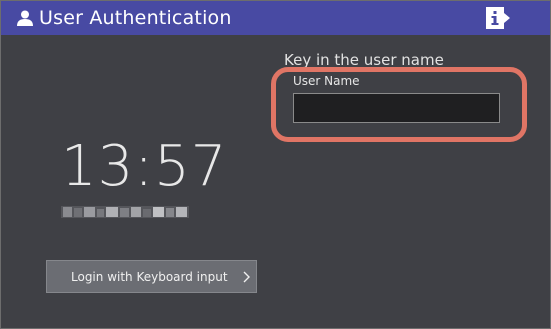  What do you see at coordinates (275, 18) in the screenshot?
I see `title-bar: User Authentication` at bounding box center [275, 18].